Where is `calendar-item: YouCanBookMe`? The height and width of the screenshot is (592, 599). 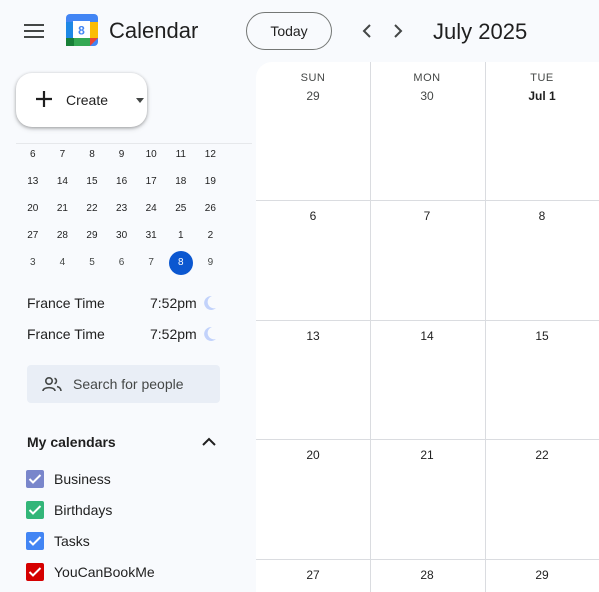
calendar-item: YouCanBookMe is located at coordinates (126, 571).